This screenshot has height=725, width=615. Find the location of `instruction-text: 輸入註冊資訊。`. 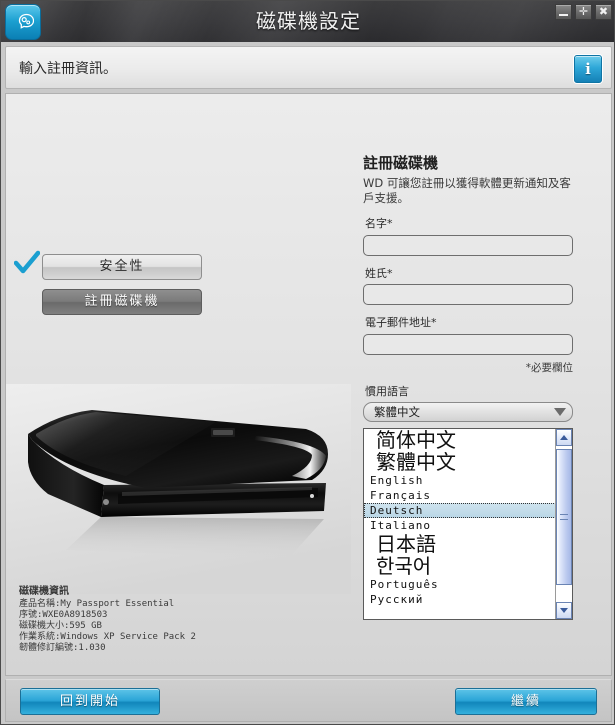

instruction-text: 輸入註冊資訊。 is located at coordinates (68, 69).